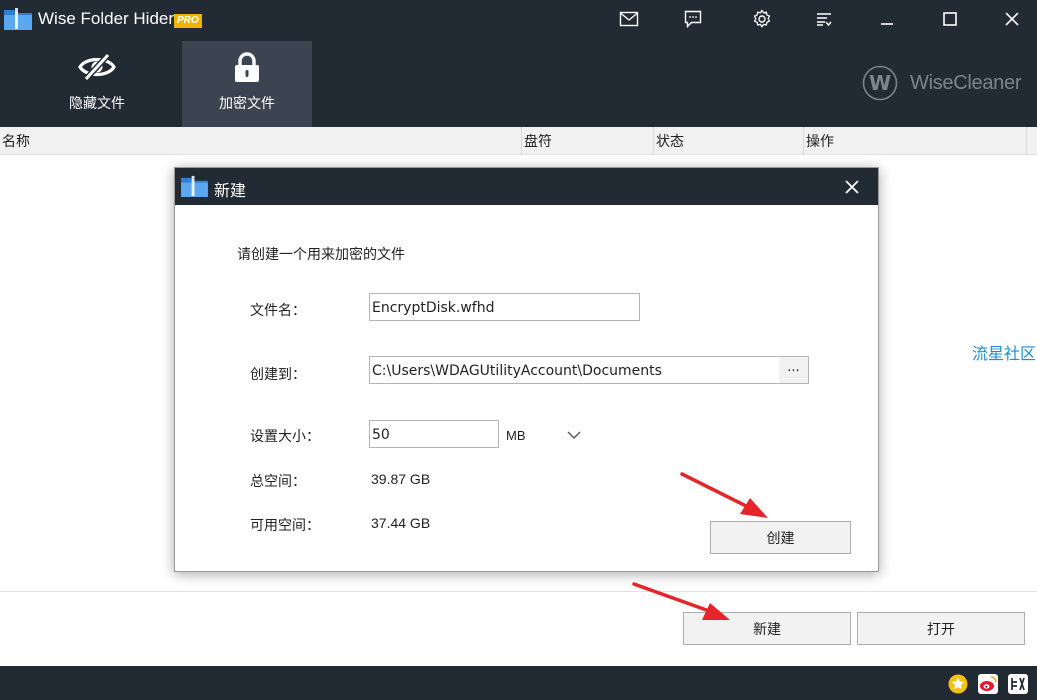 The width and height of the screenshot is (1037, 700). What do you see at coordinates (887, 19) in the screenshot?
I see `minimize-icon` at bounding box center [887, 19].